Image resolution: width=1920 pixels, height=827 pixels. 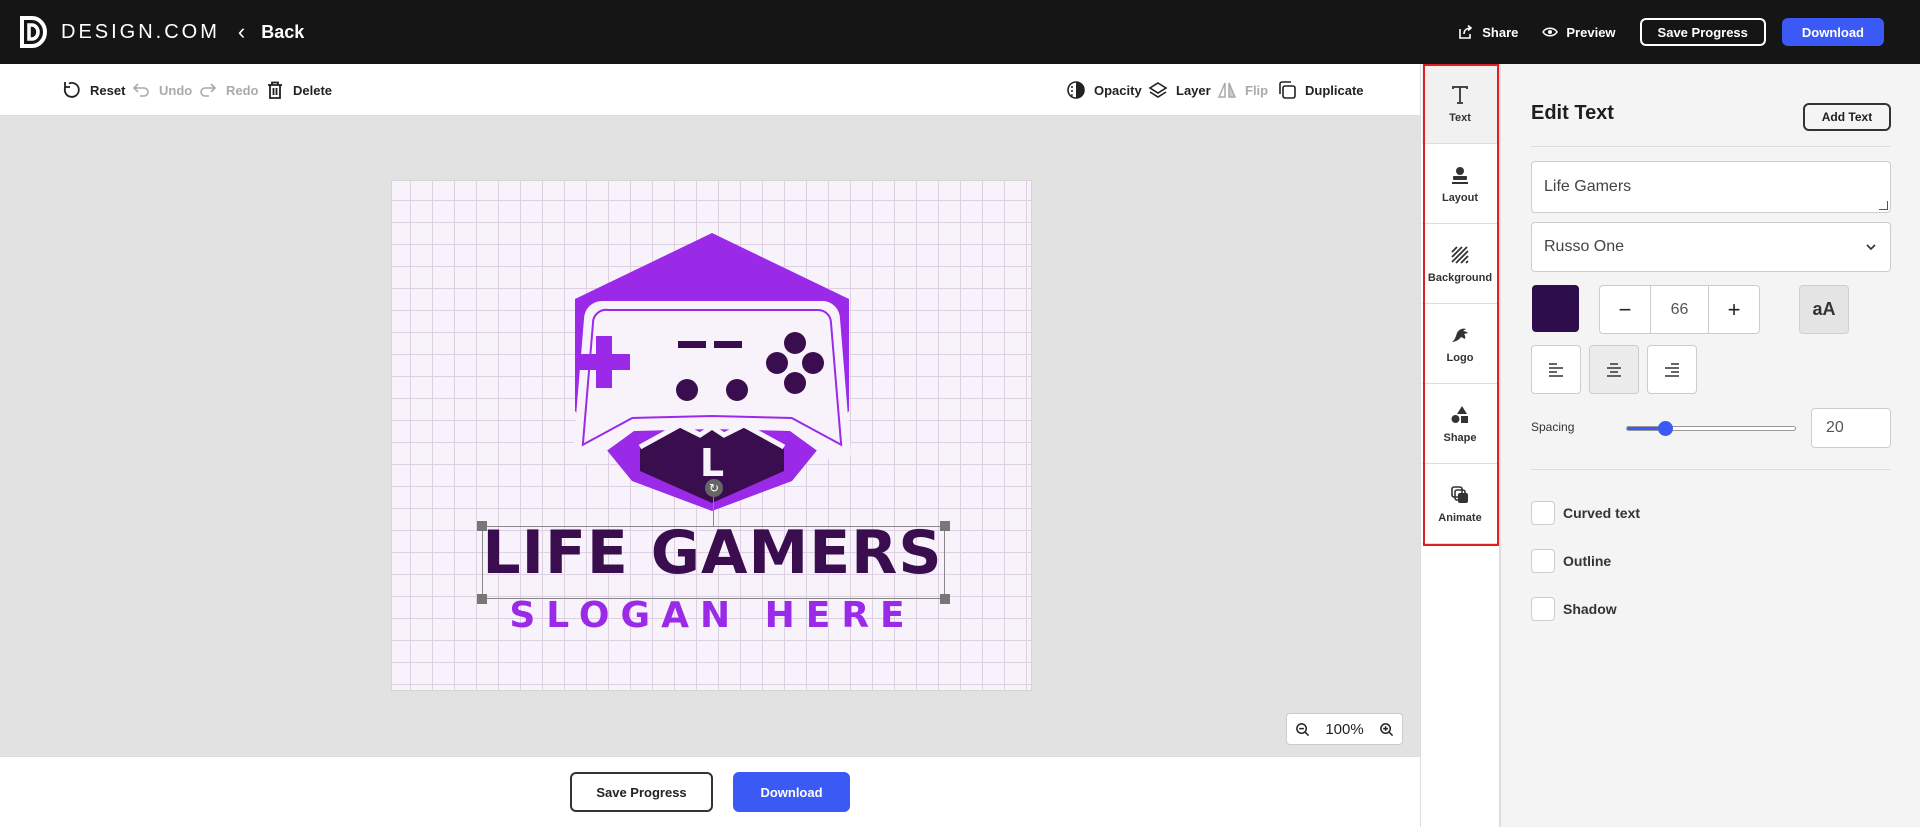 What do you see at coordinates (1460, 277) in the screenshot?
I see `tab-background-label: Background` at bounding box center [1460, 277].